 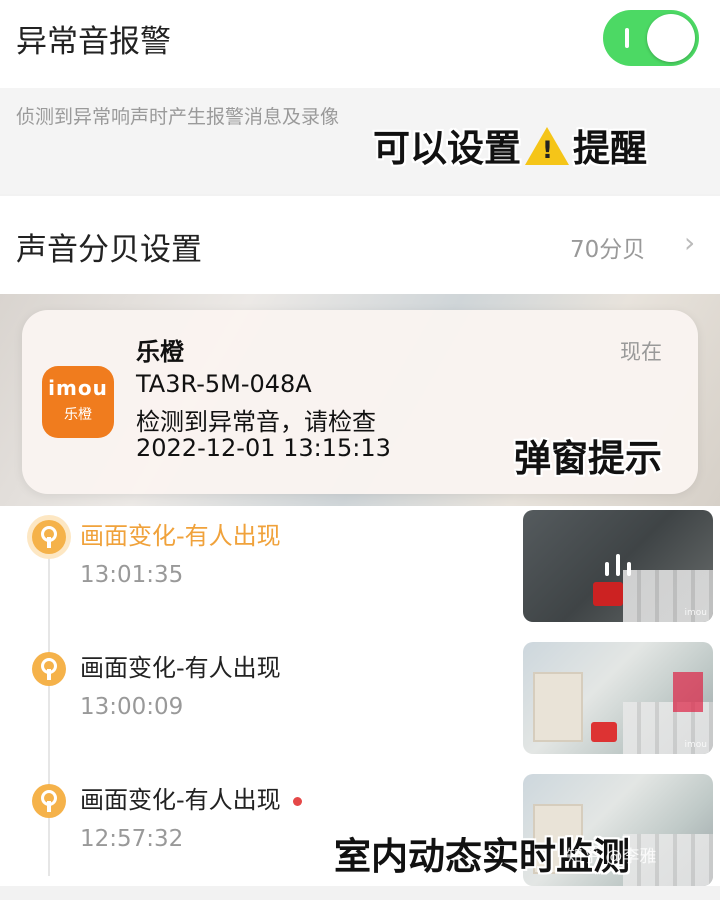 I want to click on app-icon-brand: imou, so click(x=78, y=388).